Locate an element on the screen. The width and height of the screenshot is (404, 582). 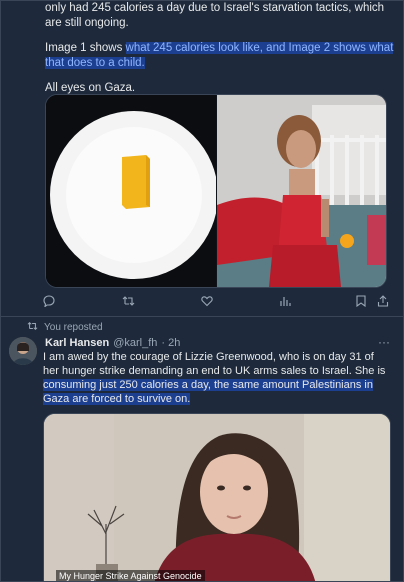
reply-icon is located at coordinates (49, 301).